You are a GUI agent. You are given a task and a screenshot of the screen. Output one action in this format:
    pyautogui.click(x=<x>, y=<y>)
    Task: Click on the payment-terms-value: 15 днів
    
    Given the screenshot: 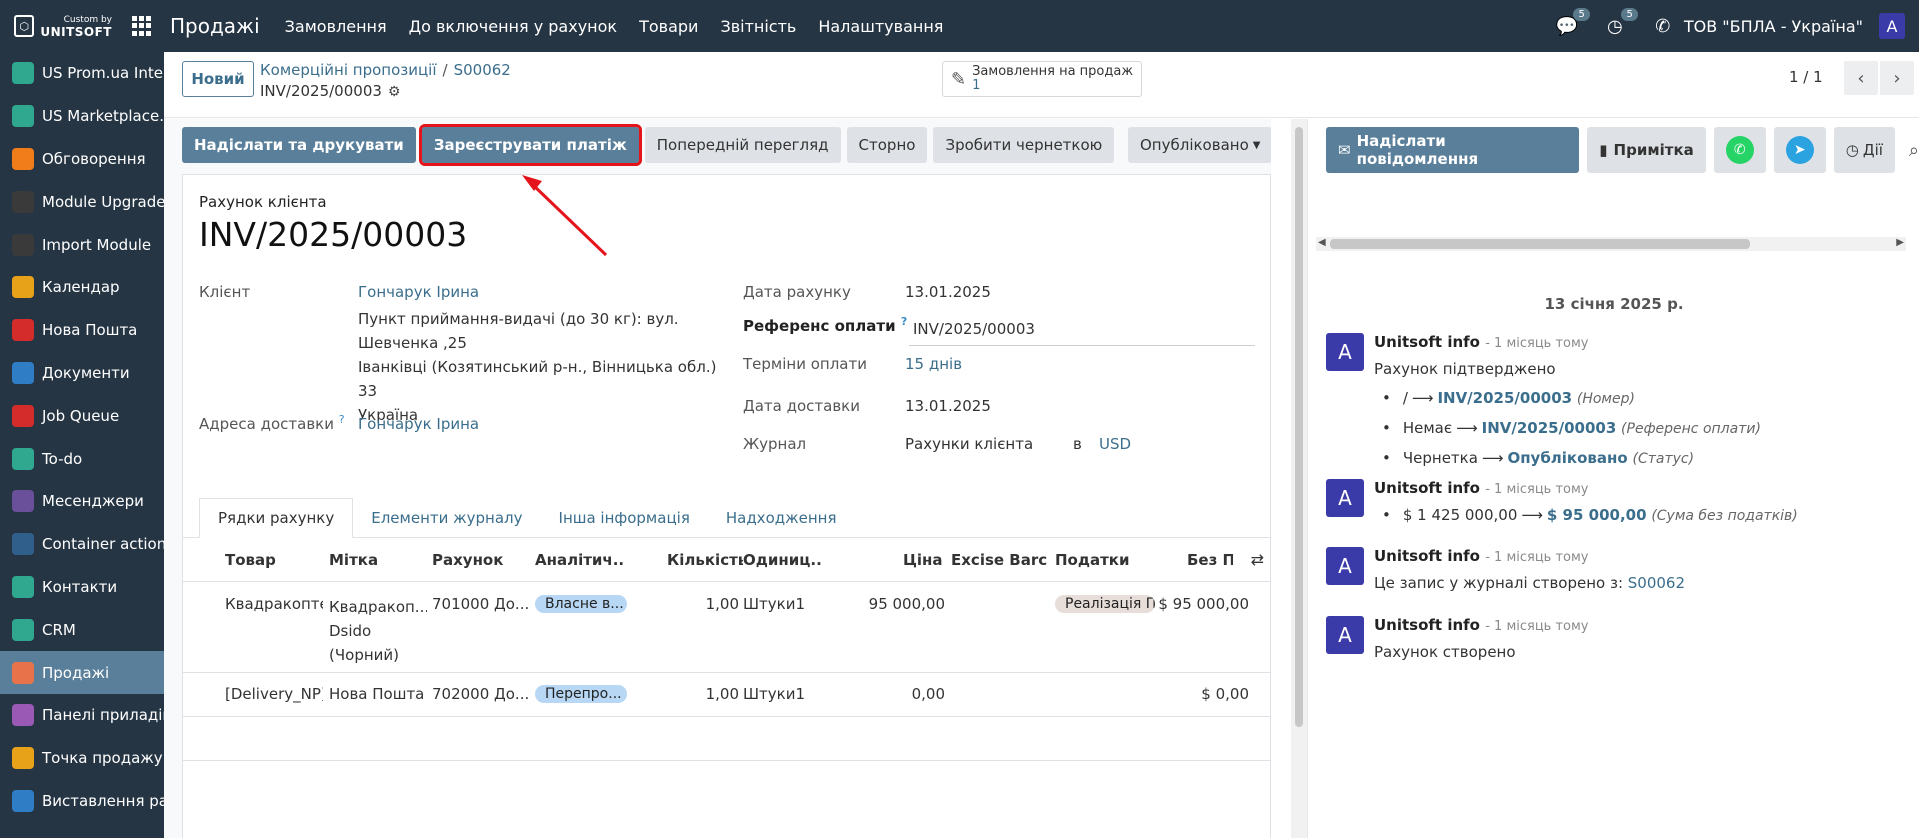 What is the action you would take?
    pyautogui.click(x=933, y=364)
    